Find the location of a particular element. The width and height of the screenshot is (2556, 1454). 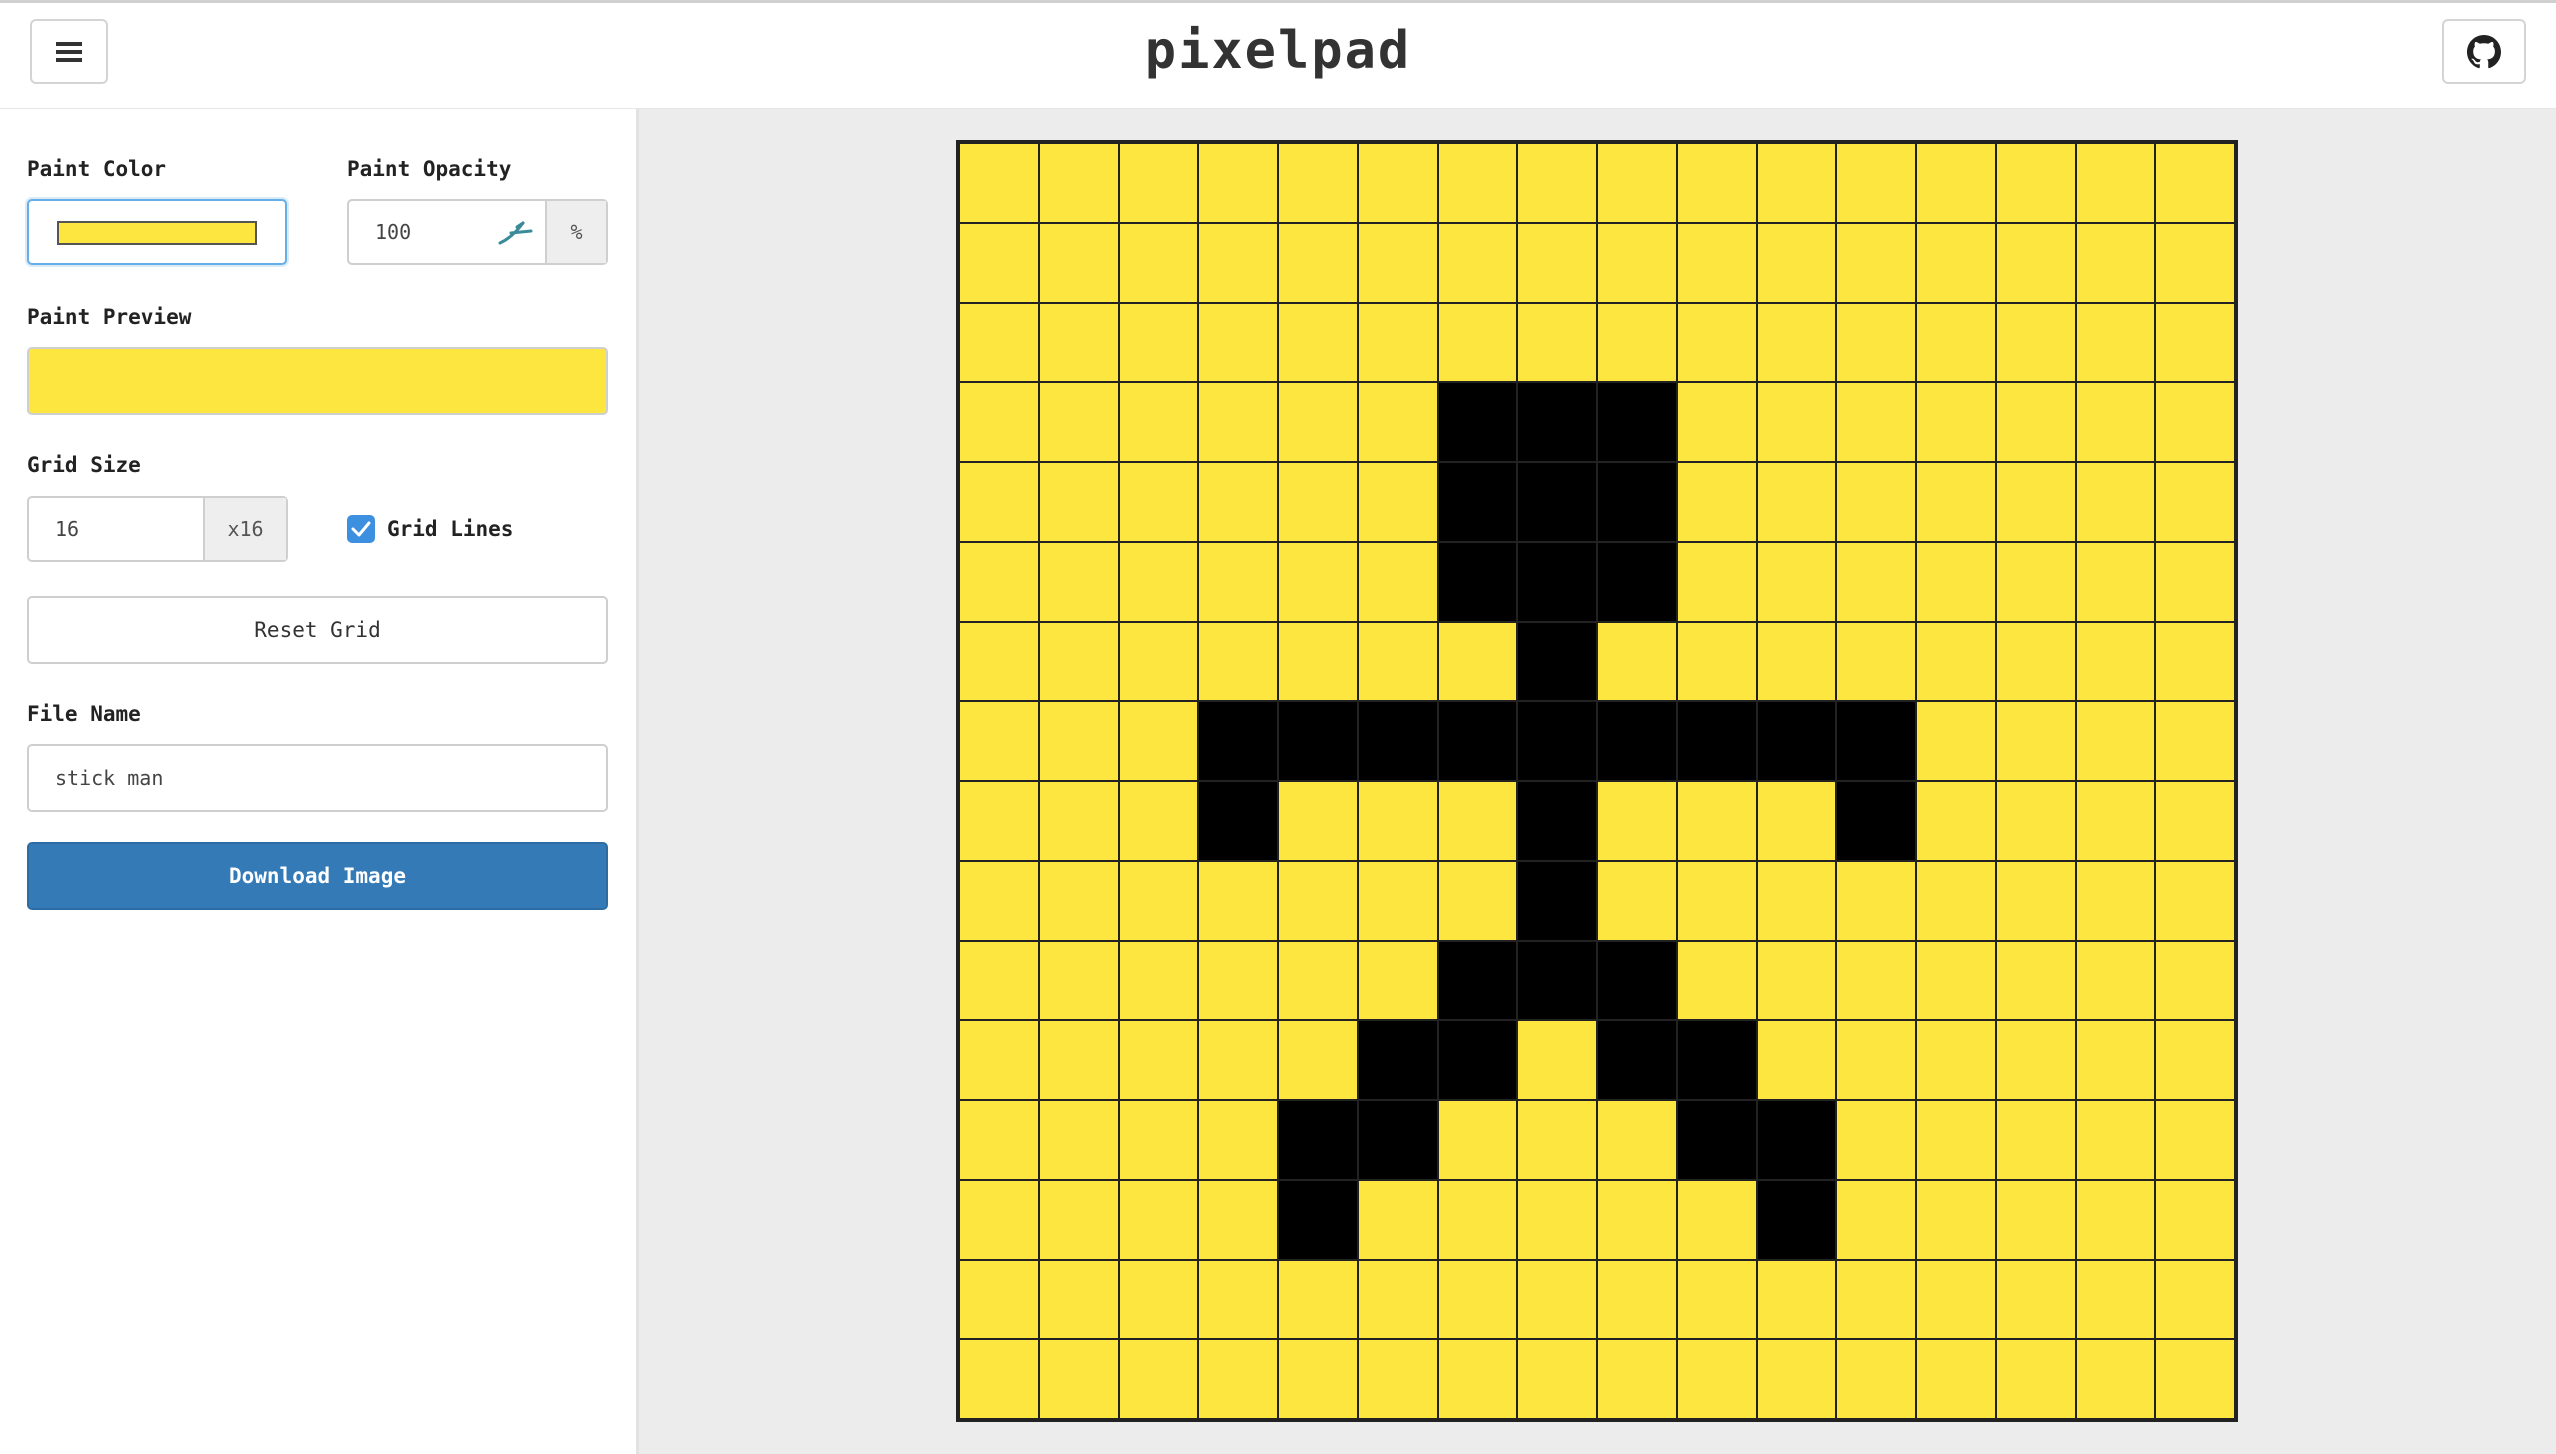

reset-grid-button: Reset Grid is located at coordinates (317, 630).